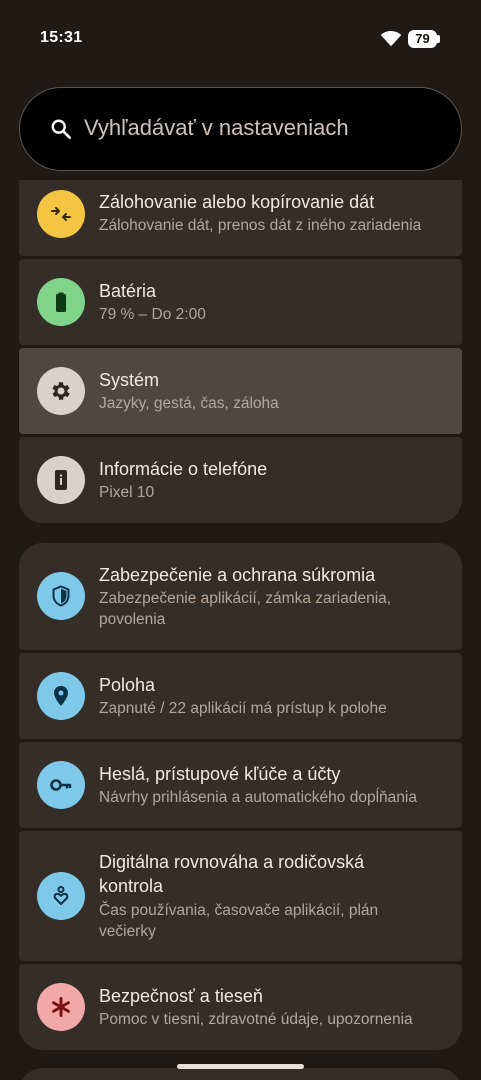  What do you see at coordinates (220, 774) in the screenshot?
I see `settings-item-title: Heslá, prístupové kľúče a účty` at bounding box center [220, 774].